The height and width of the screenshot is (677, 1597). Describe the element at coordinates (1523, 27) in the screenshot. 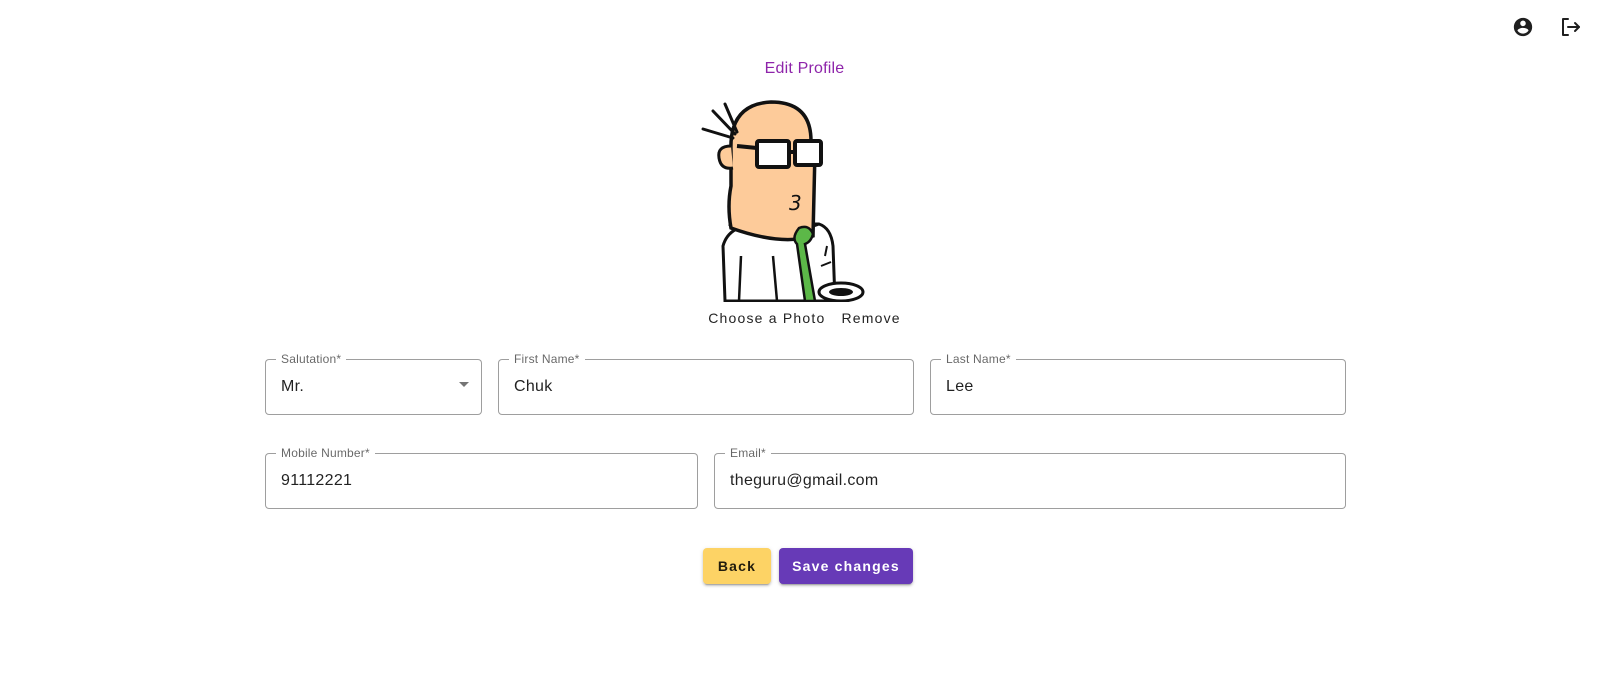

I see `account-circle-icon` at that location.